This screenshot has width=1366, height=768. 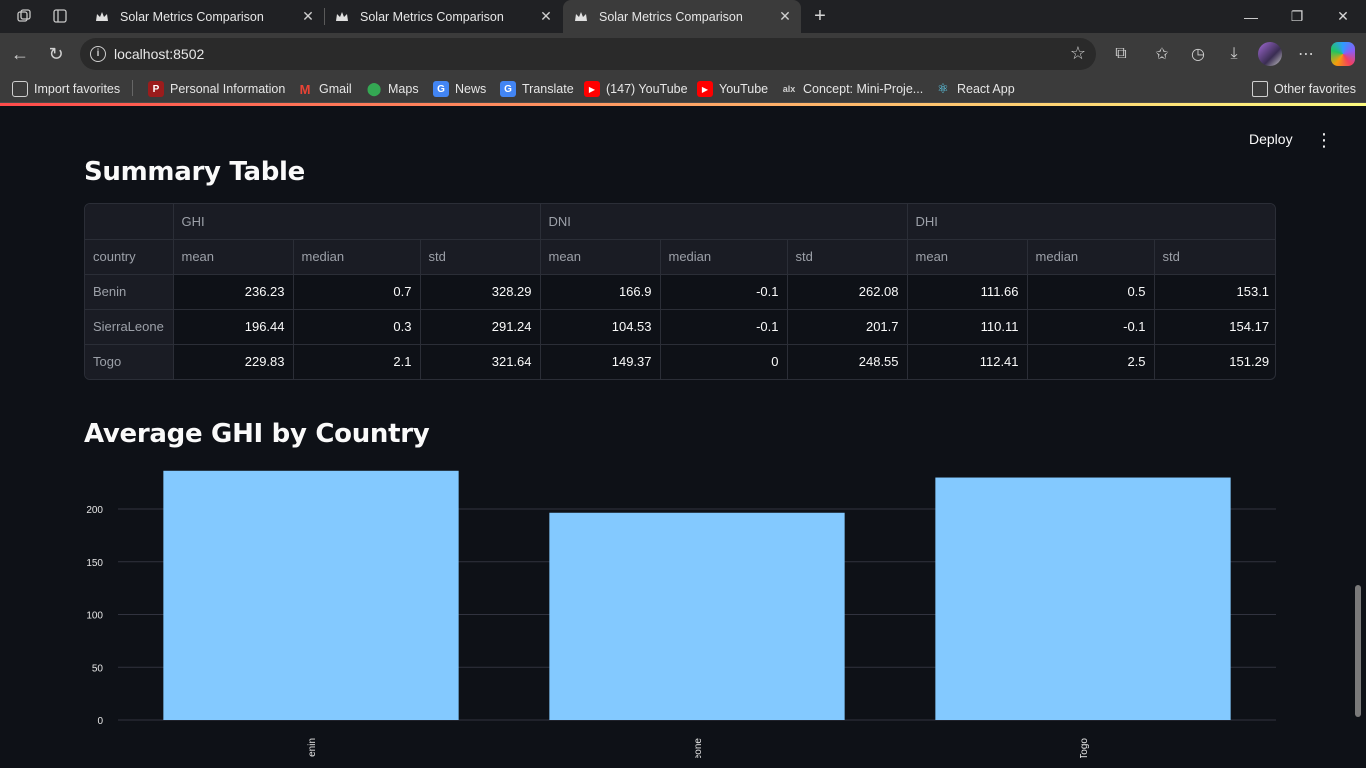 What do you see at coordinates (975, 89) in the screenshot?
I see `bookmark-react-app: ⚛ React App` at bounding box center [975, 89].